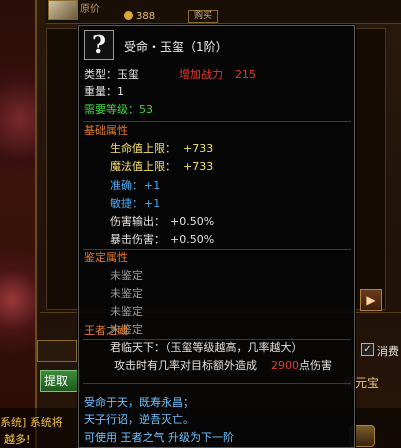 The width and height of the screenshot is (401, 448). Describe the element at coordinates (159, 437) in the screenshot. I see `upgrade-hint: 可使用 王者之气 升级为下一阶` at that location.